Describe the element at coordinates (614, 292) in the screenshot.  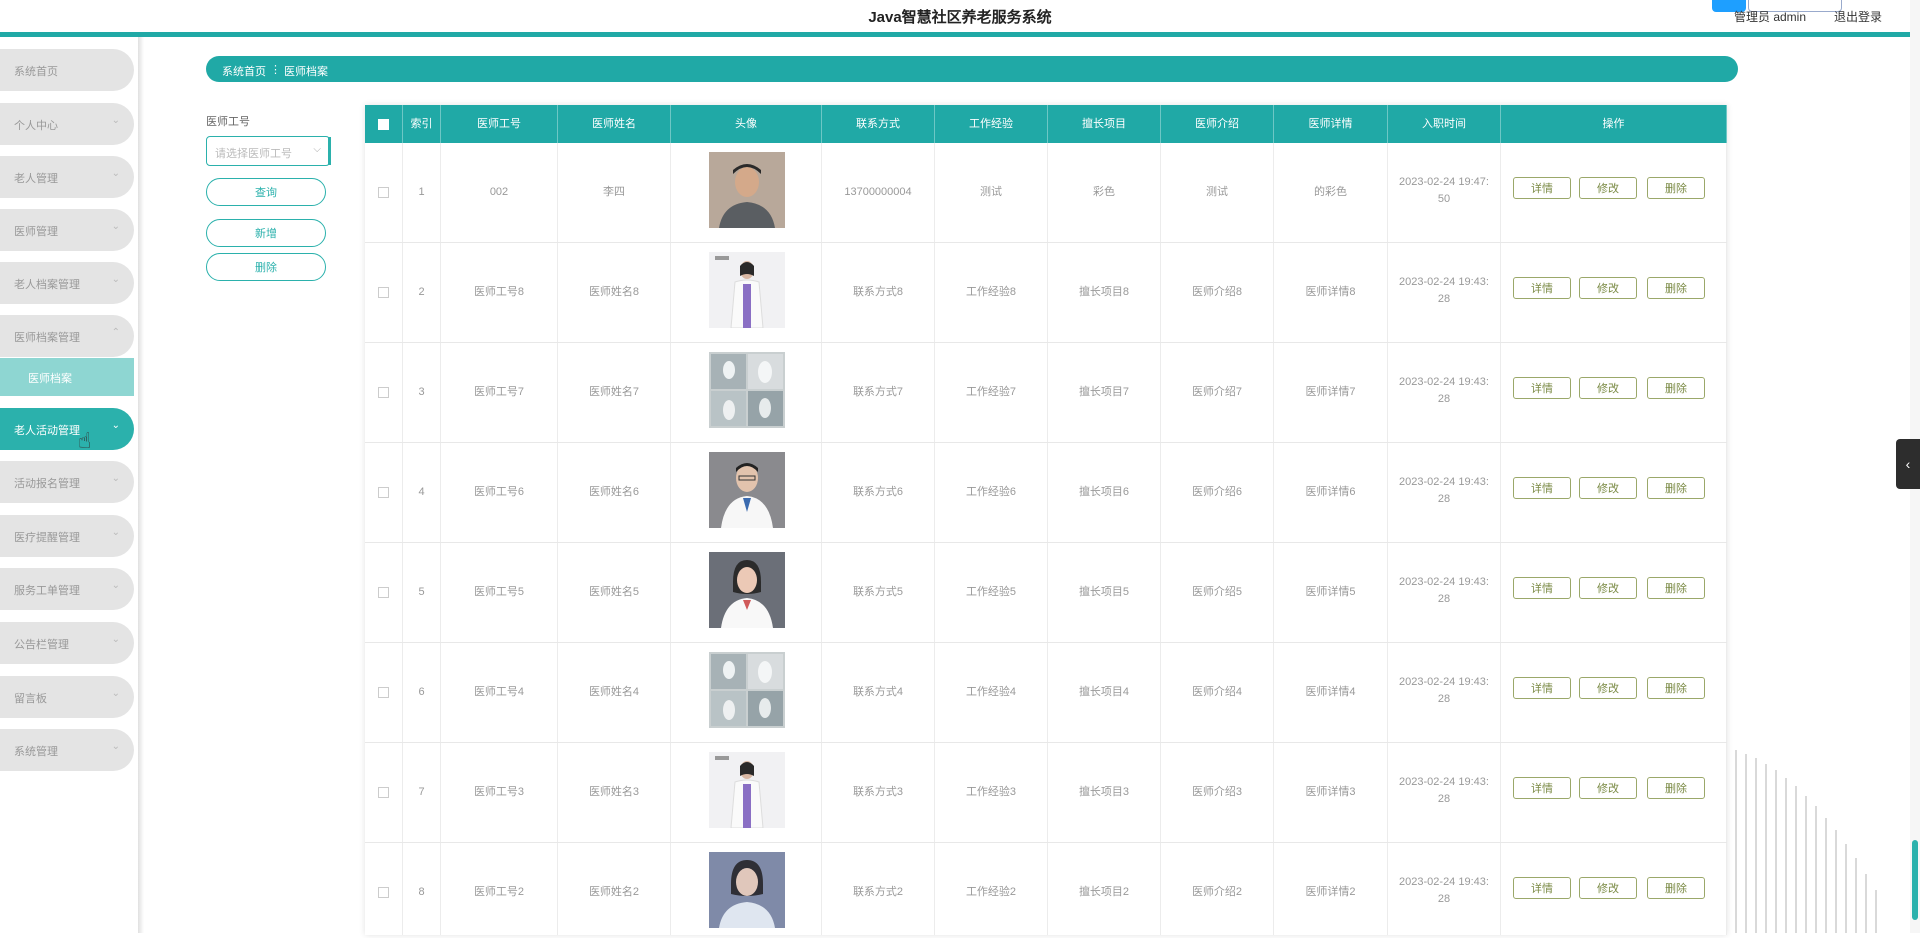
I see `name-cell: 医师姓名8` at that location.